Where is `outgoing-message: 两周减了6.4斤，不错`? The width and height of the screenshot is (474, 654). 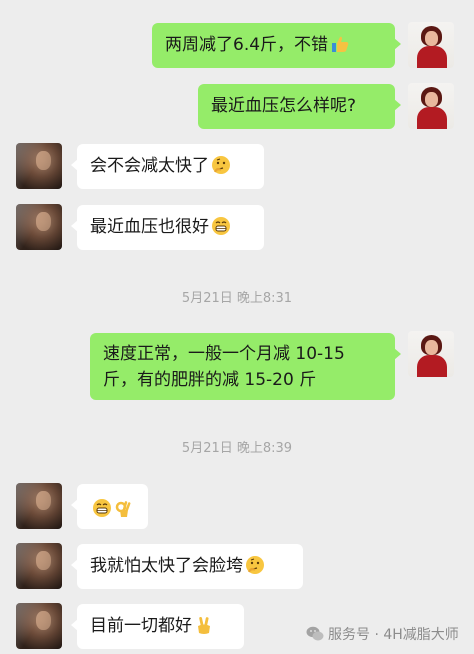
outgoing-message: 两周减了6.4斤，不错 is located at coordinates (276, 45).